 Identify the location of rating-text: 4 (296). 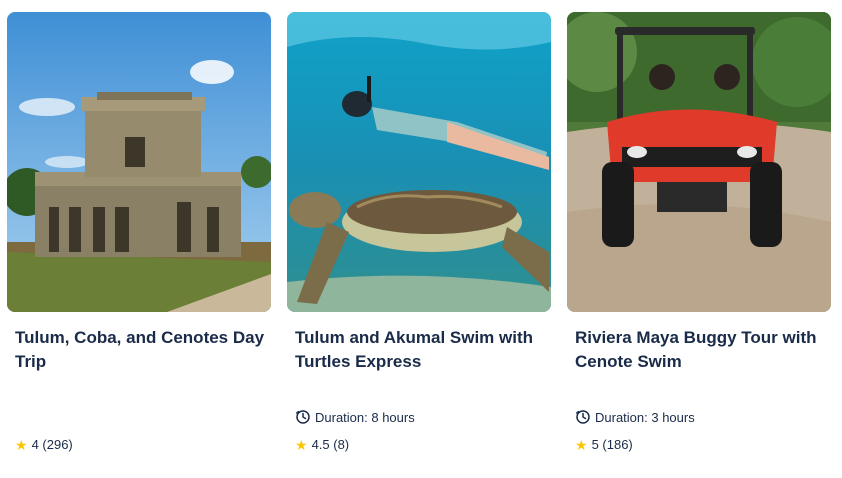
(52, 444).